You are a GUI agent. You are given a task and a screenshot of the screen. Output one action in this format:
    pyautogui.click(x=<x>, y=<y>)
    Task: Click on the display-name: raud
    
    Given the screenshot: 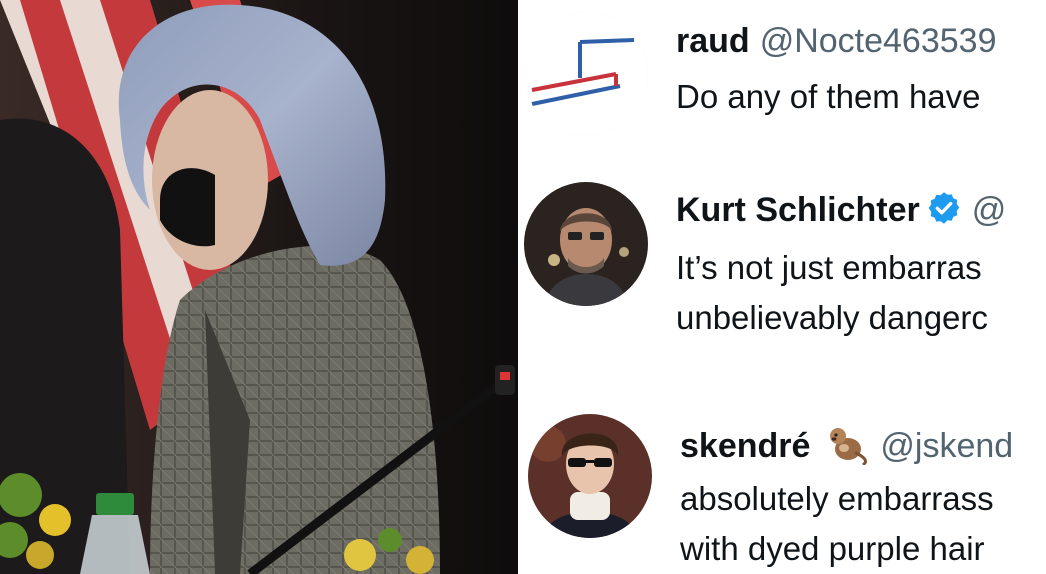 What is the action you would take?
    pyautogui.click(x=713, y=41)
    